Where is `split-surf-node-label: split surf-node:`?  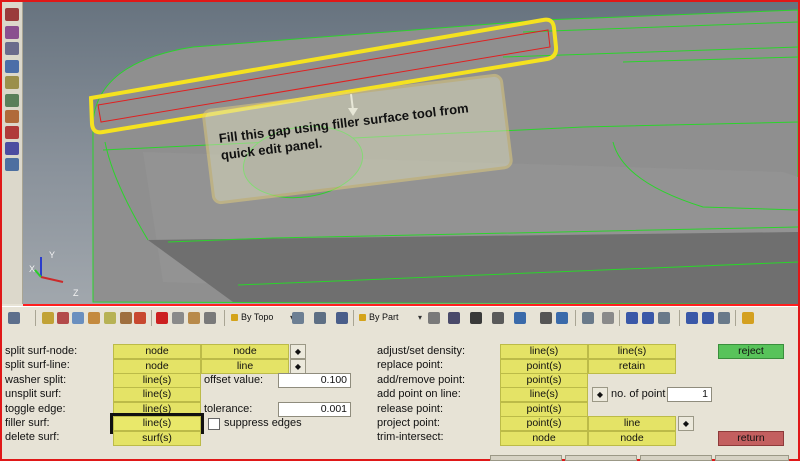 split-surf-node-label: split surf-node: is located at coordinates (41, 351).